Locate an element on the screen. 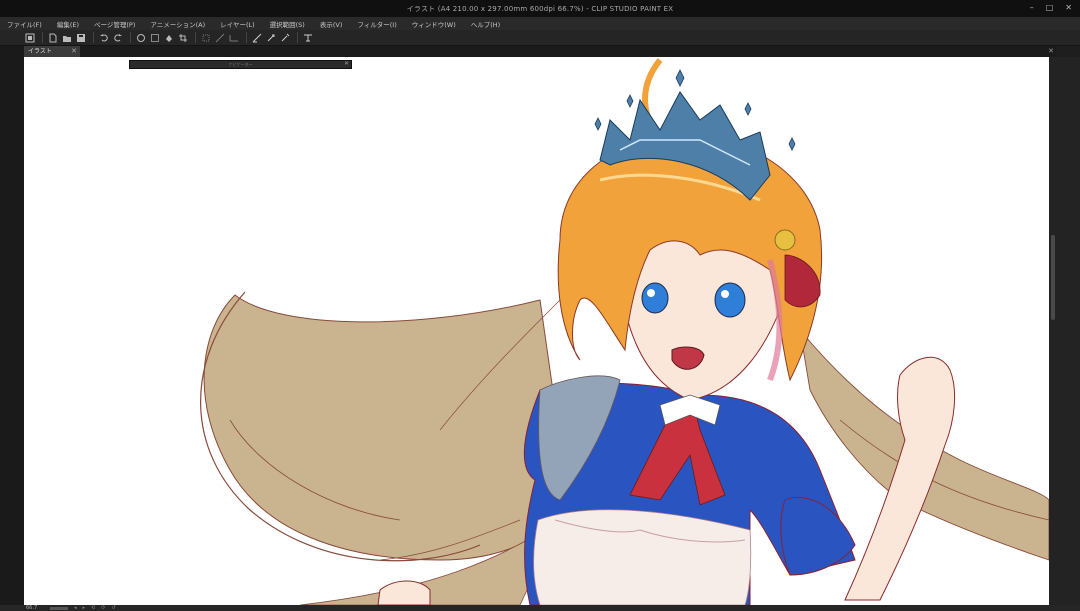 This screenshot has width=1080, height=611. navigator-panel-title: ナビゲーター is located at coordinates (240, 64).